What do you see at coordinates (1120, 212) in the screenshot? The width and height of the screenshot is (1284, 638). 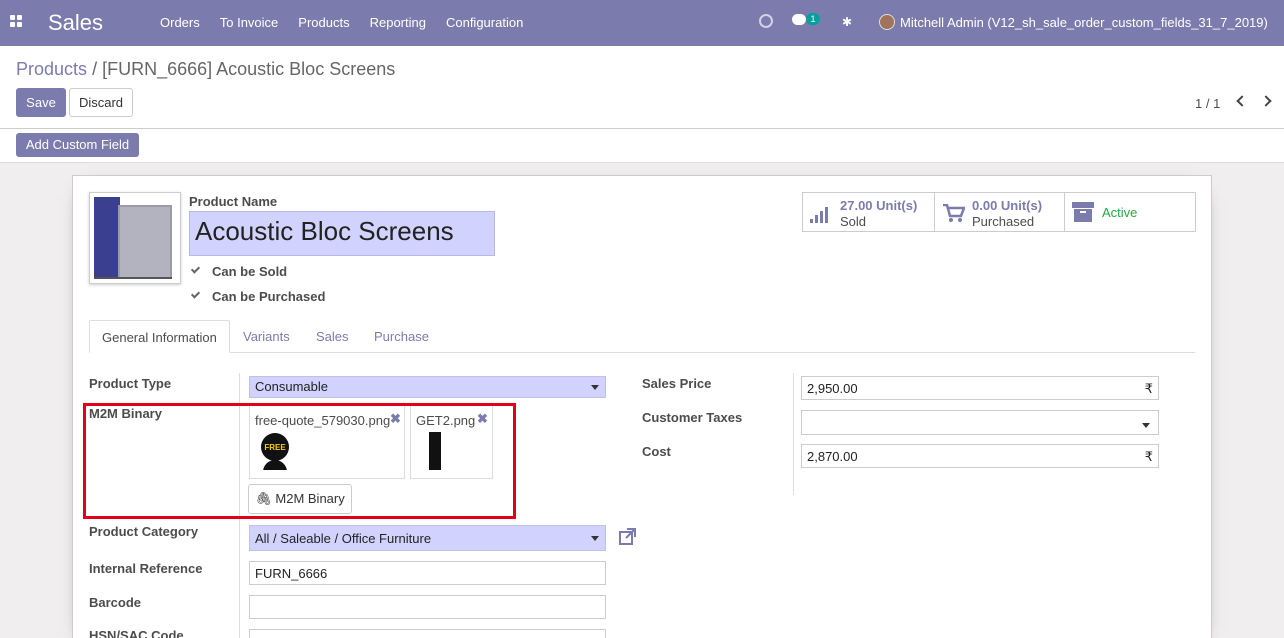 I see `active-label: Active` at bounding box center [1120, 212].